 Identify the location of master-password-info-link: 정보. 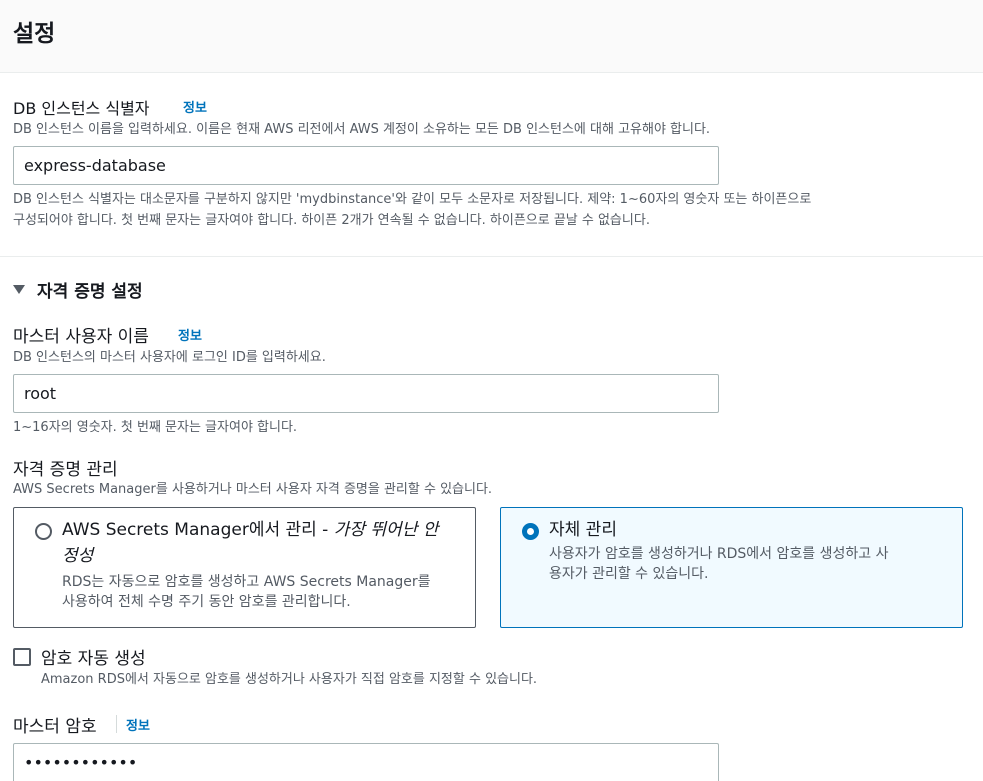
(138, 724).